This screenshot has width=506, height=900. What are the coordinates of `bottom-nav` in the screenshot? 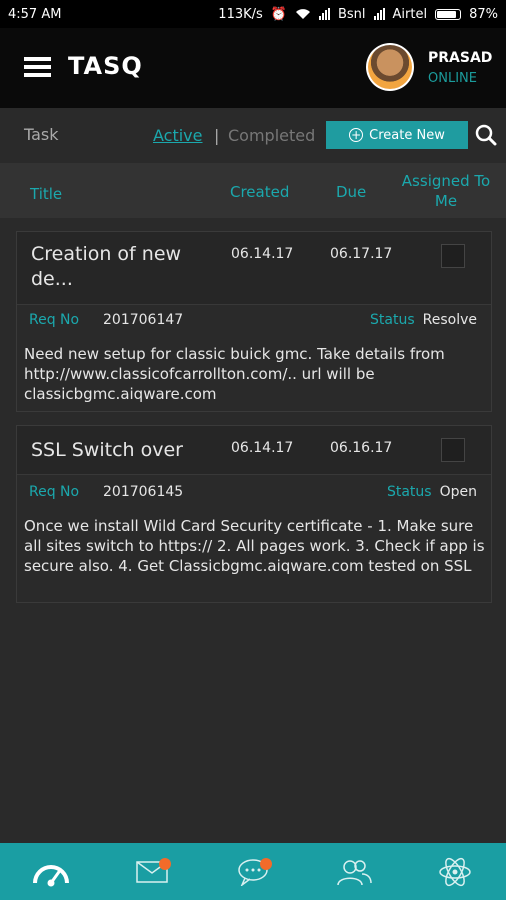 It's located at (253, 871).